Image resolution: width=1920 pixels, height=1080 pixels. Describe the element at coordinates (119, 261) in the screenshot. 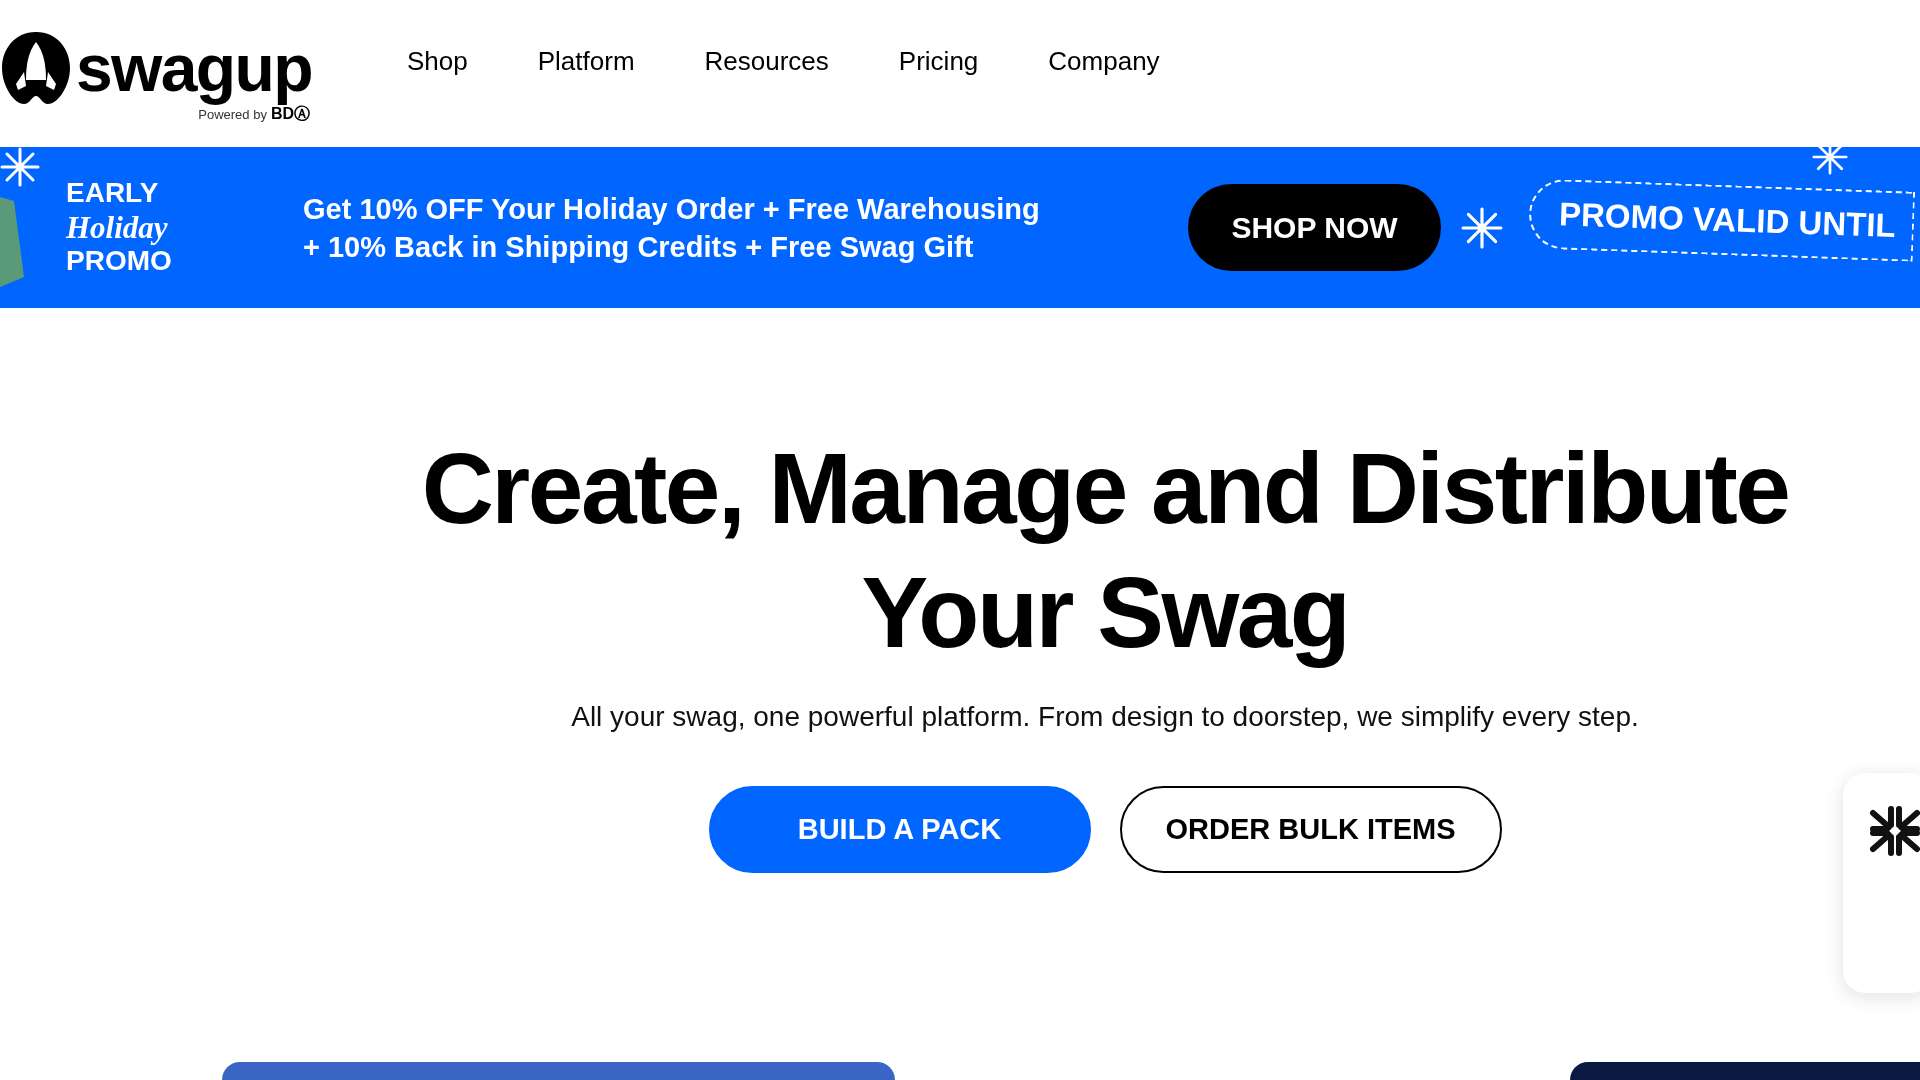

I see `promo-title-line: PROMO` at that location.